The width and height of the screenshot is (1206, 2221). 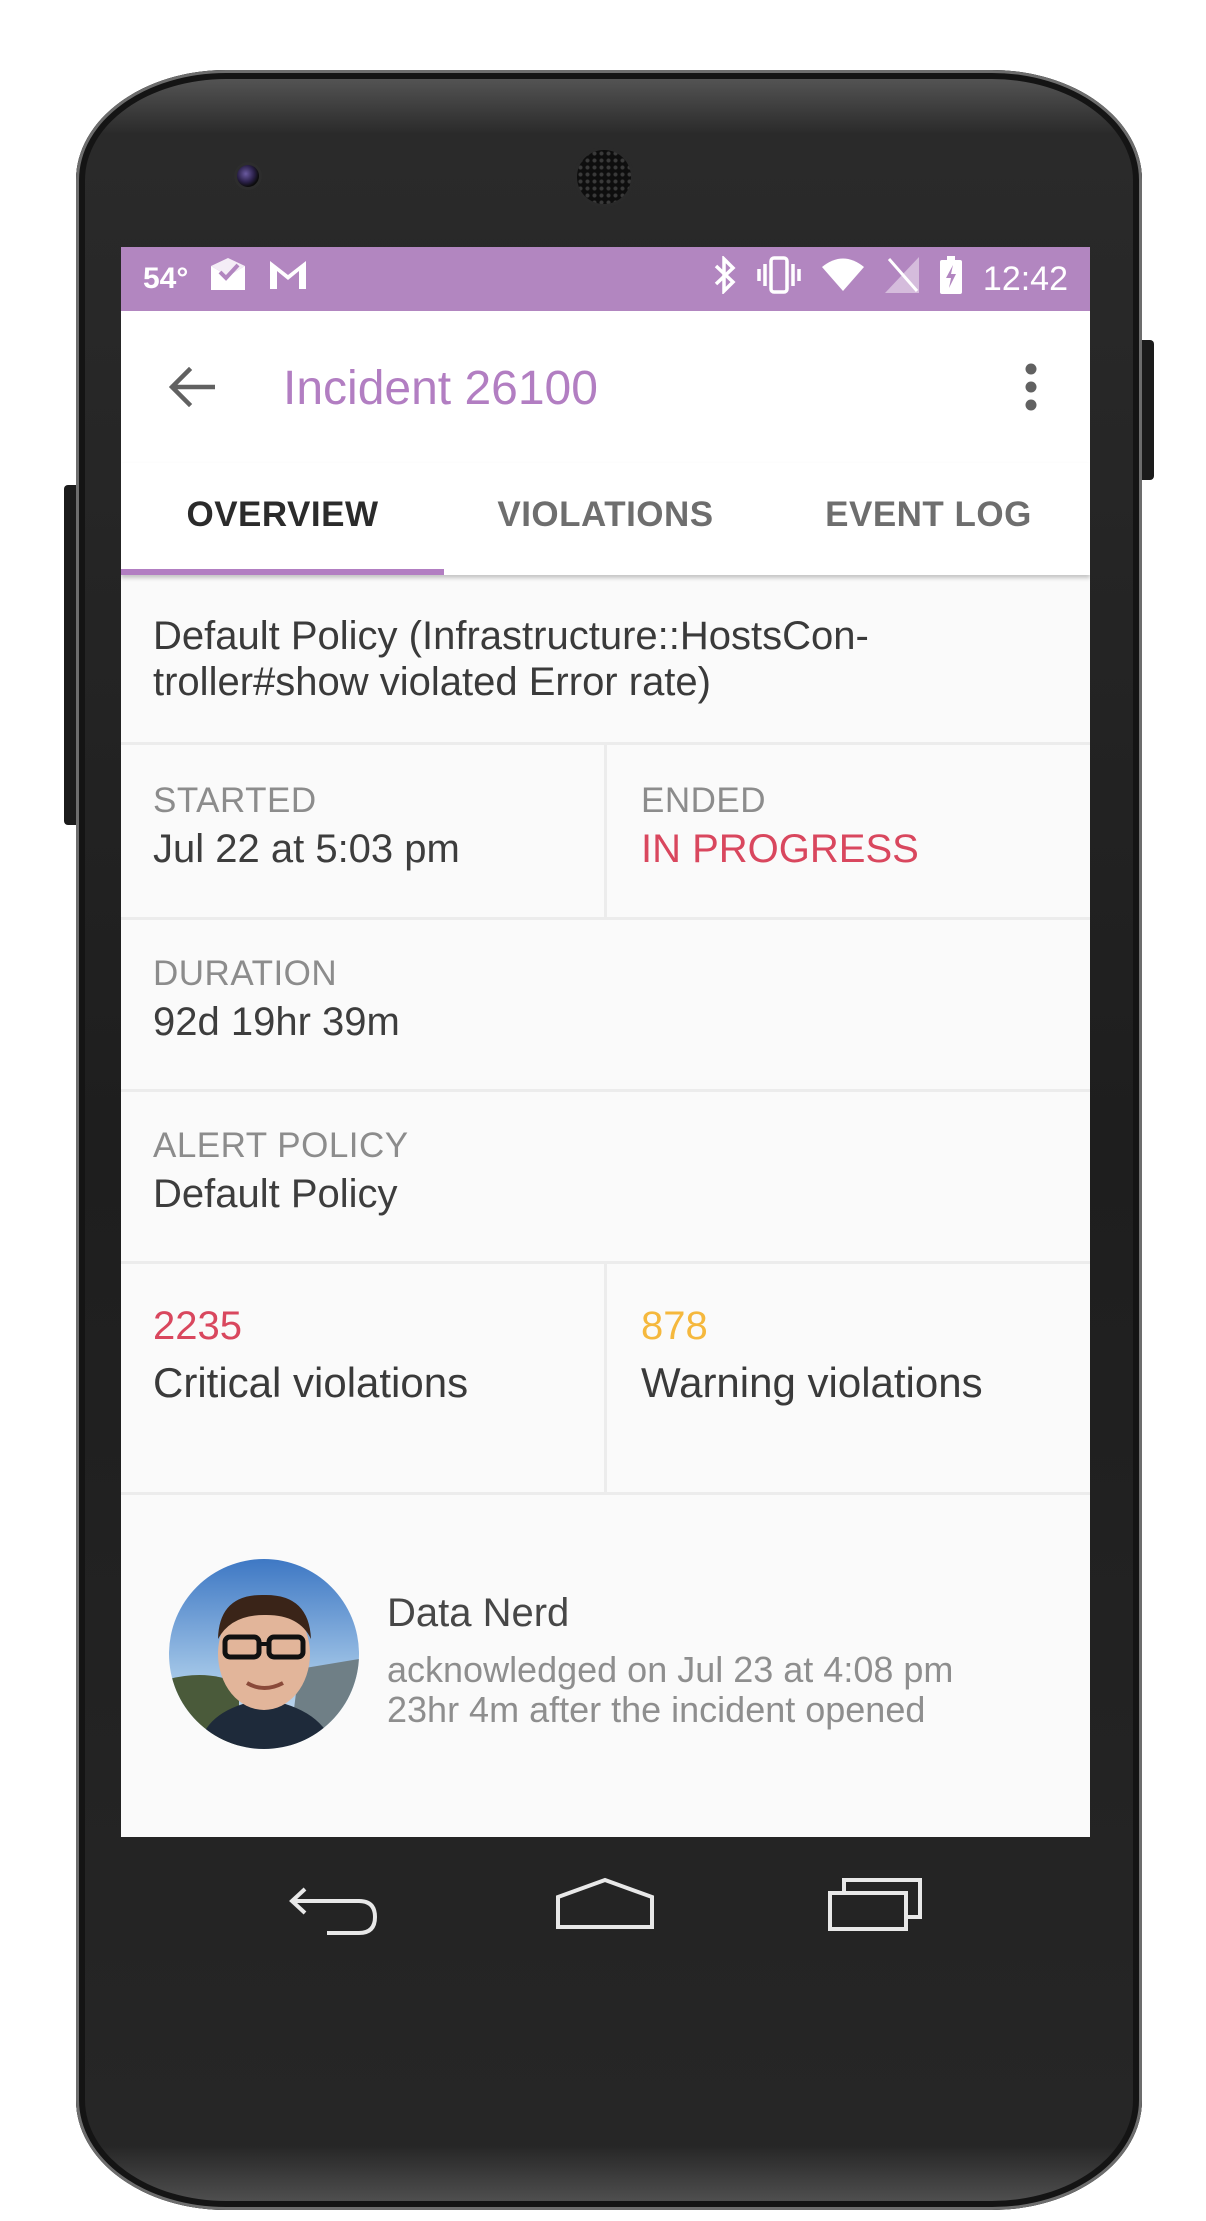 What do you see at coordinates (875, 1904) in the screenshot?
I see `recents-icon` at bounding box center [875, 1904].